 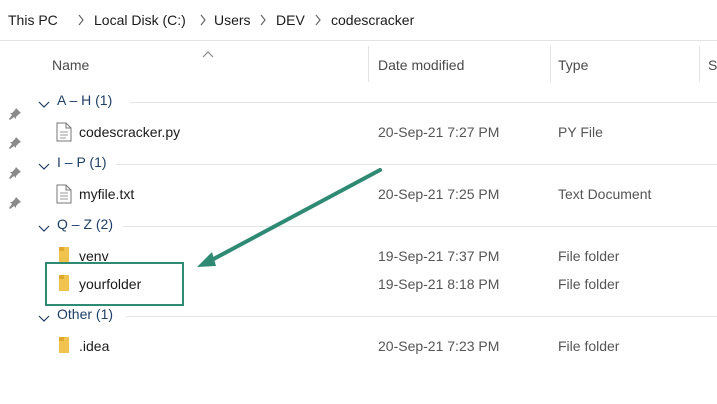 I want to click on highlight-box, so click(x=114, y=284).